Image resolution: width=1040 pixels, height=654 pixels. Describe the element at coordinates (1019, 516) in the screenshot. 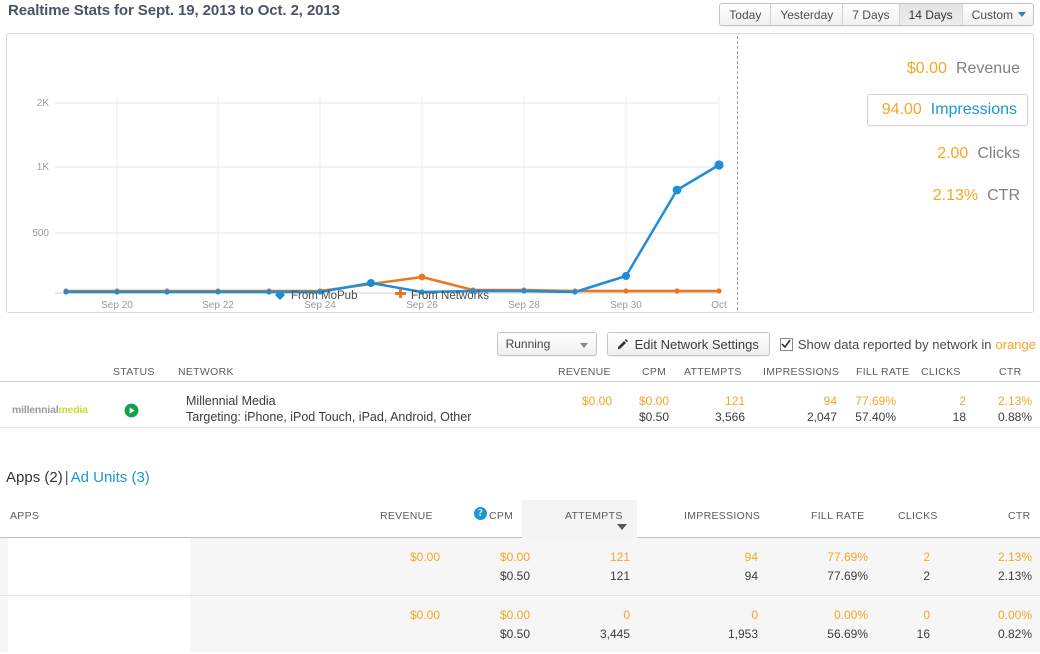

I see `apps-header-ctr: CTR` at that location.